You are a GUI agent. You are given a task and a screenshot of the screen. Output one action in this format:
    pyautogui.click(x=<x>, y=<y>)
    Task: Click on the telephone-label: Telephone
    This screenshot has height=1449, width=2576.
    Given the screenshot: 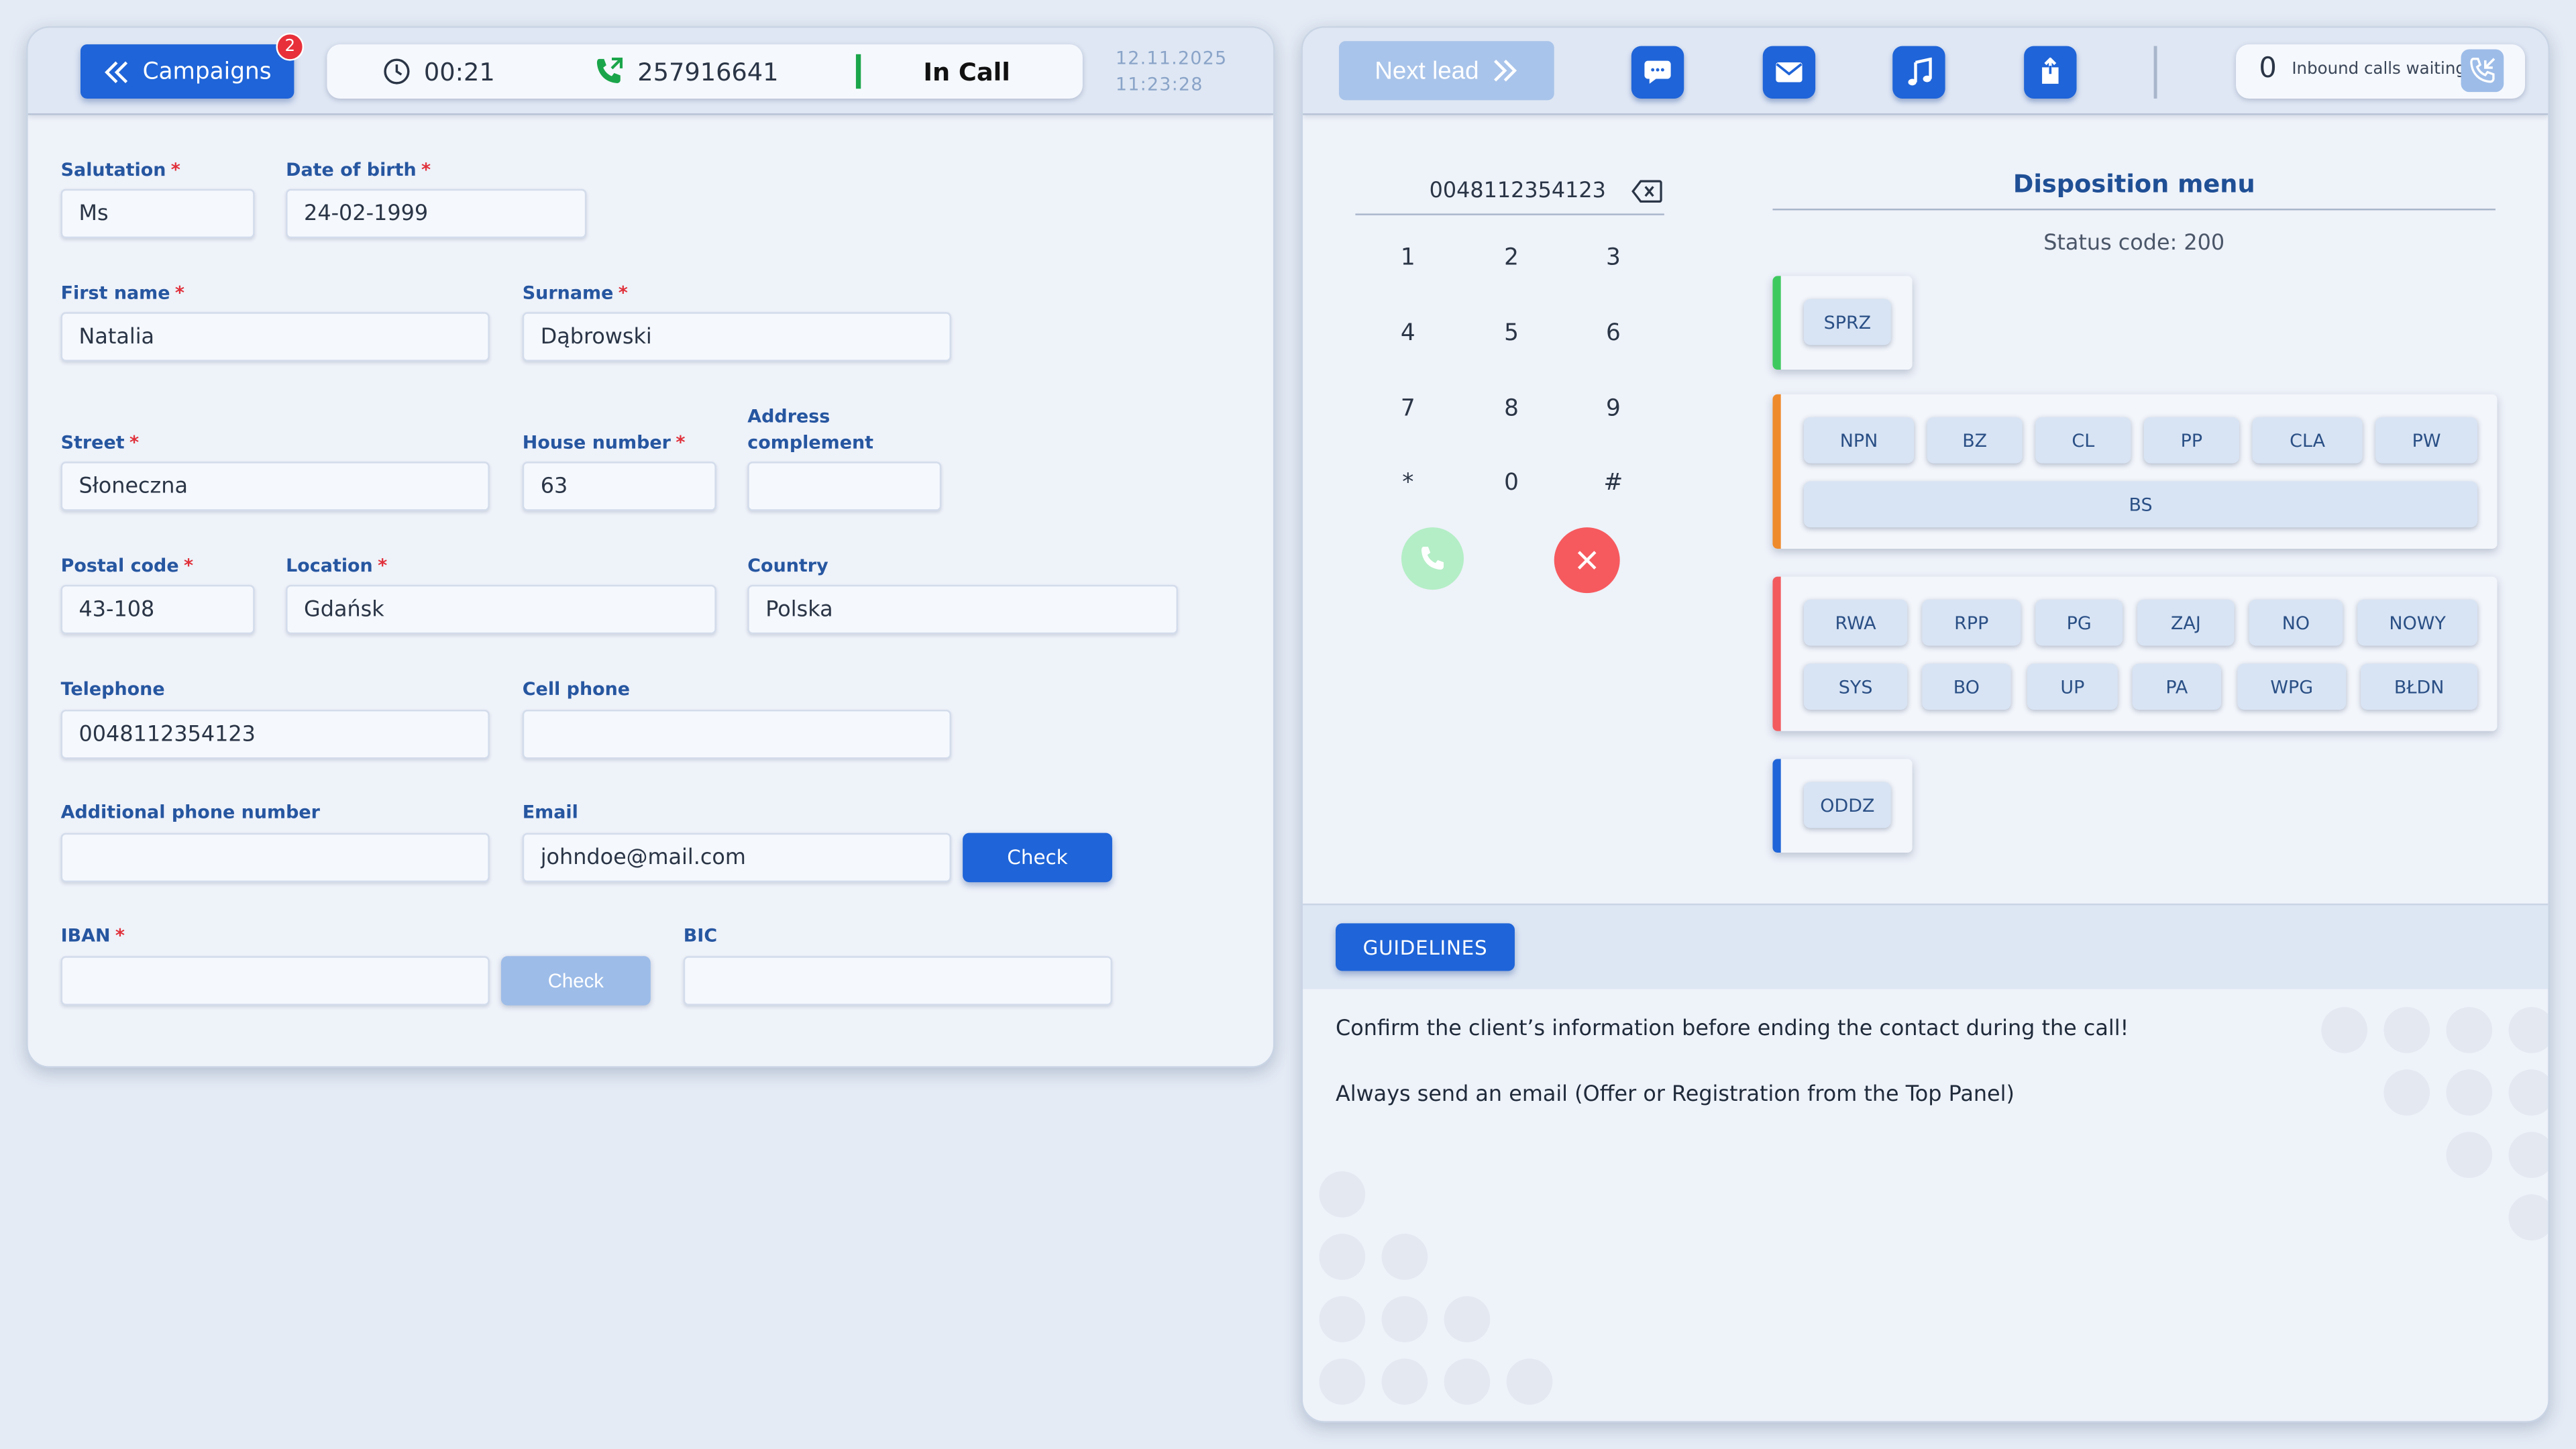 What is the action you would take?
    pyautogui.click(x=112, y=689)
    